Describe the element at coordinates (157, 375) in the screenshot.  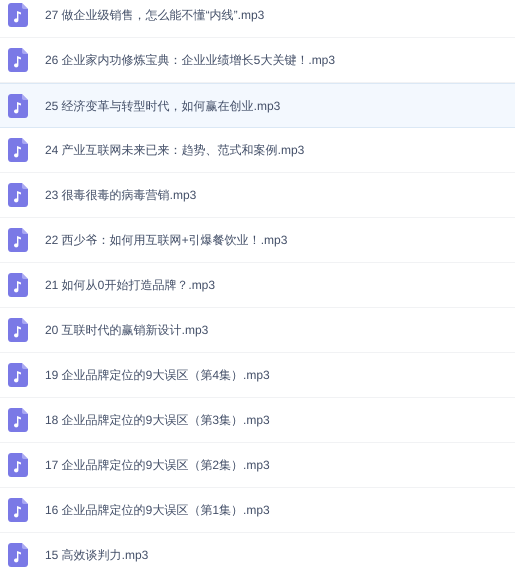
I see `file-name: 19 企业品牌定位的9大误区（第4集）.mp3` at that location.